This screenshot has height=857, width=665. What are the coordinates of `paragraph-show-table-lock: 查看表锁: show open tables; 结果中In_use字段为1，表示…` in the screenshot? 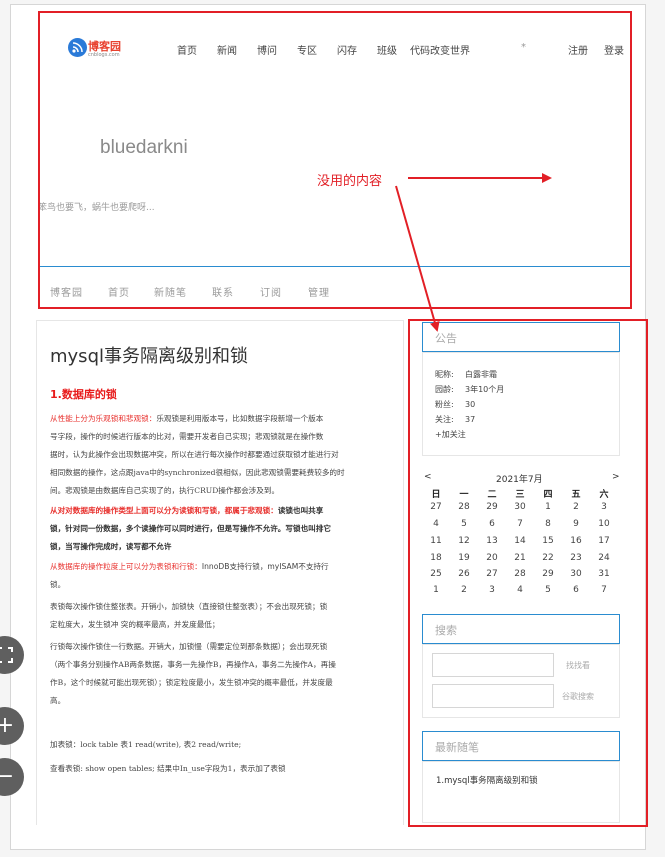 It's located at (222, 769).